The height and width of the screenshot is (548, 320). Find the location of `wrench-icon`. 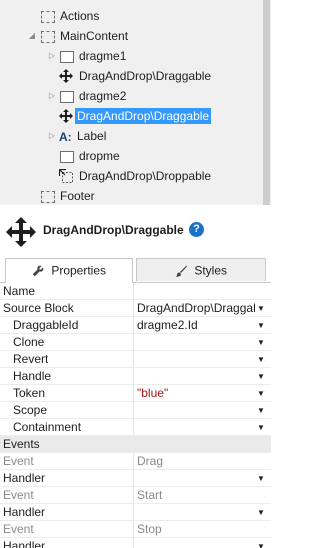

wrench-icon is located at coordinates (38, 271).